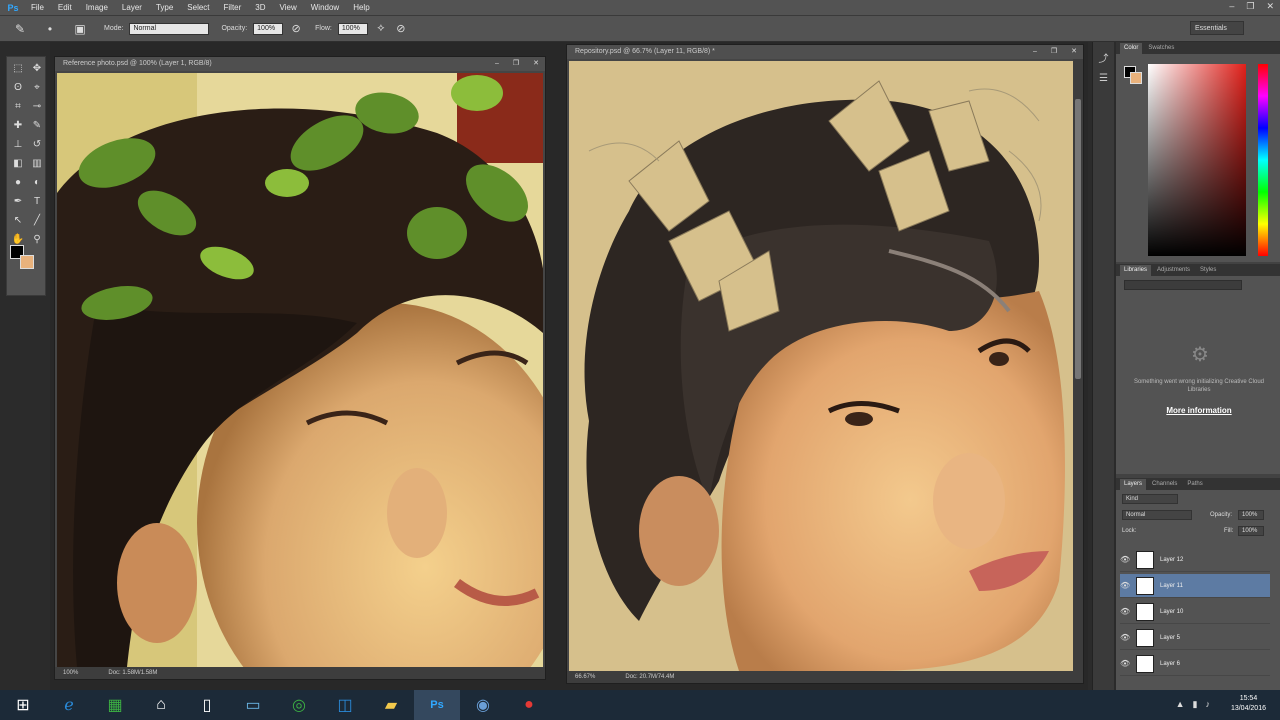 The height and width of the screenshot is (720, 1280). Describe the element at coordinates (18, 69) in the screenshot. I see `marquee-tool-icon: ⬚` at that location.